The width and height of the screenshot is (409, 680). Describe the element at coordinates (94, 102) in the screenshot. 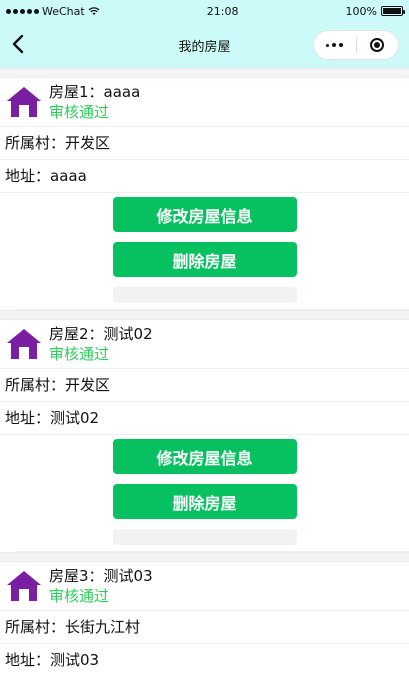

I see `house-info: 房屋1：aaaa 审核通过` at that location.